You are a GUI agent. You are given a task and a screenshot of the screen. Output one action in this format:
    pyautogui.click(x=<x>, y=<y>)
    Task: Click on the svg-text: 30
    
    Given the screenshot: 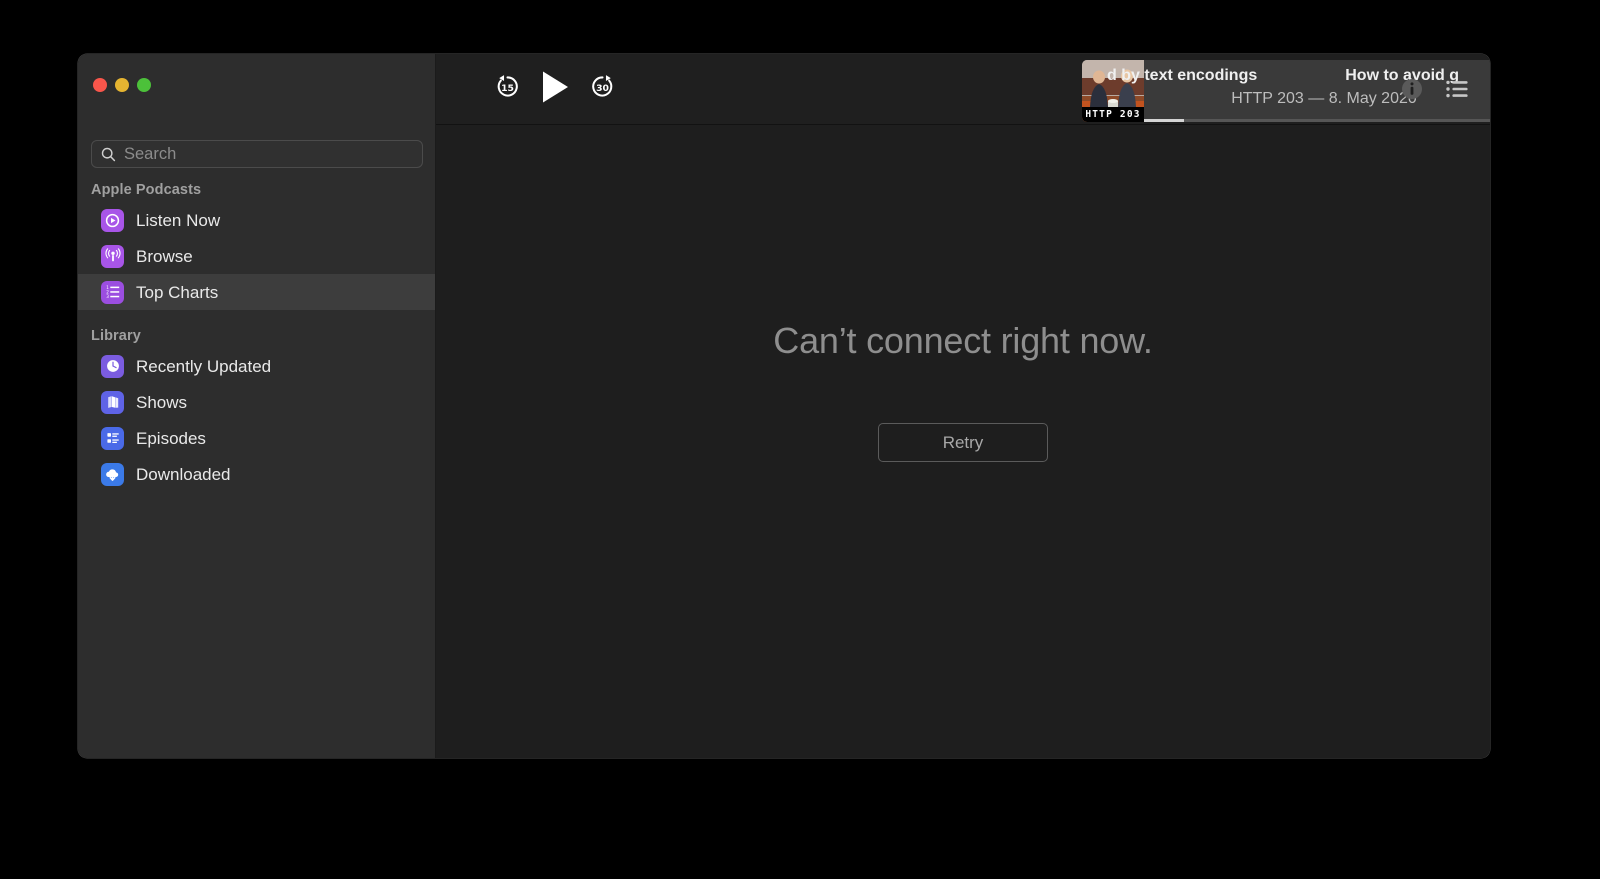 What is the action you would take?
    pyautogui.click(x=602, y=88)
    